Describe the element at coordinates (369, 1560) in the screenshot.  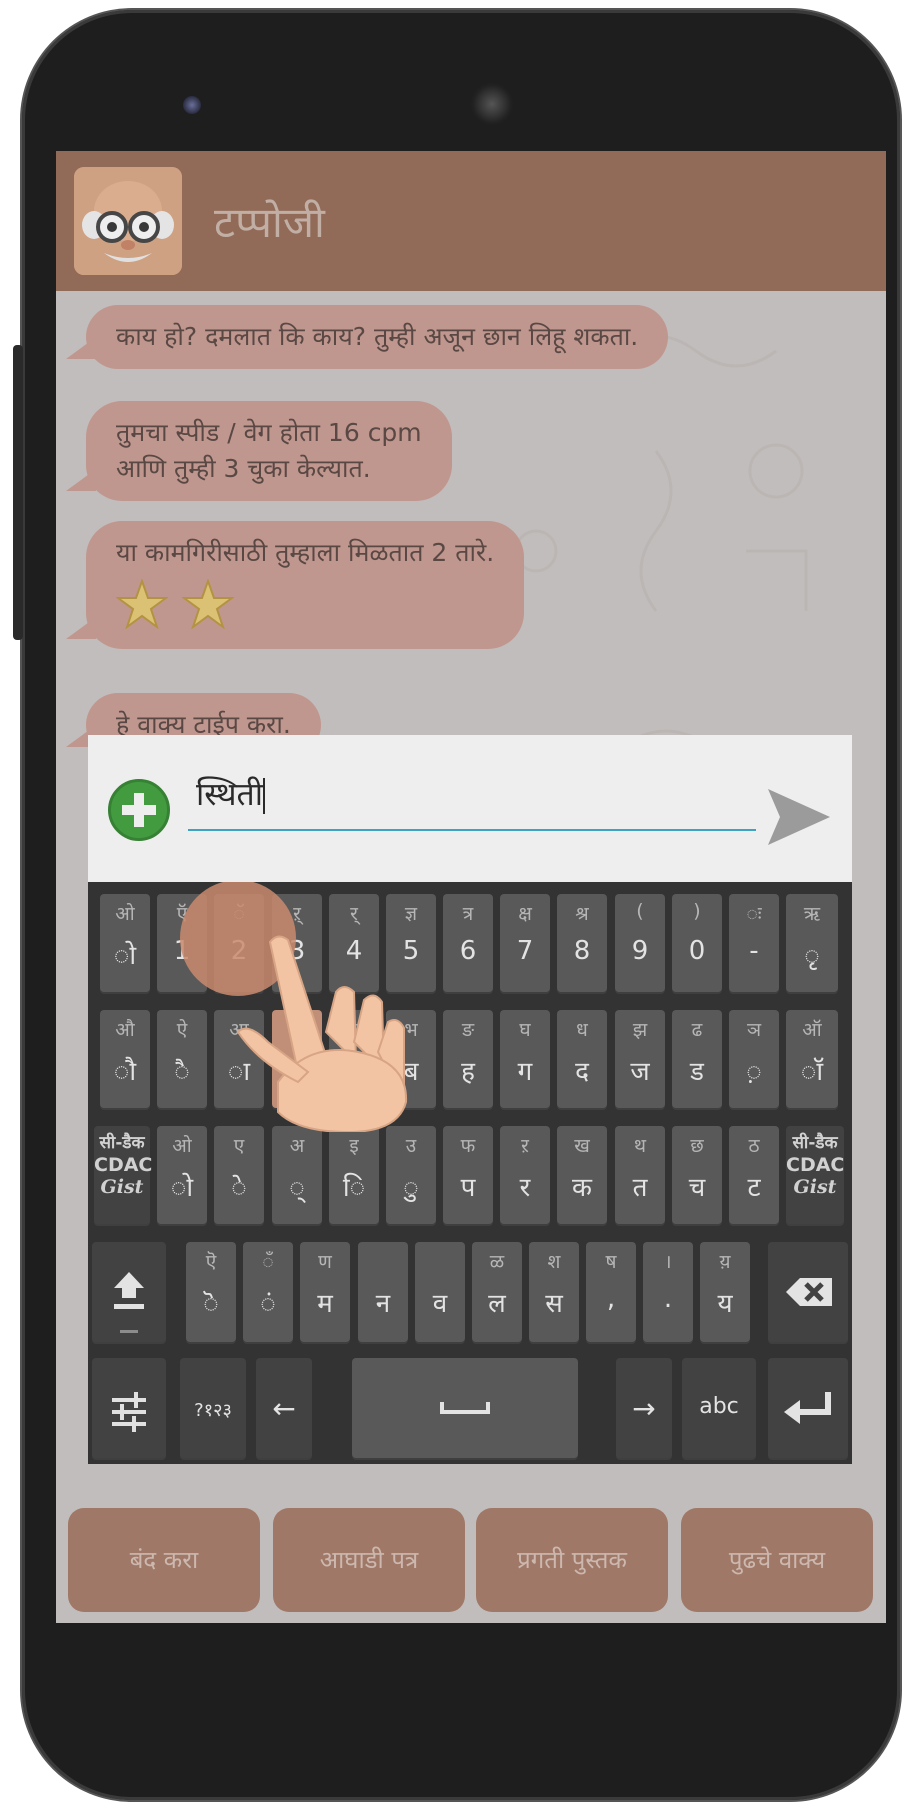
I see `leading-letter-button: आघाडी पत्र` at that location.